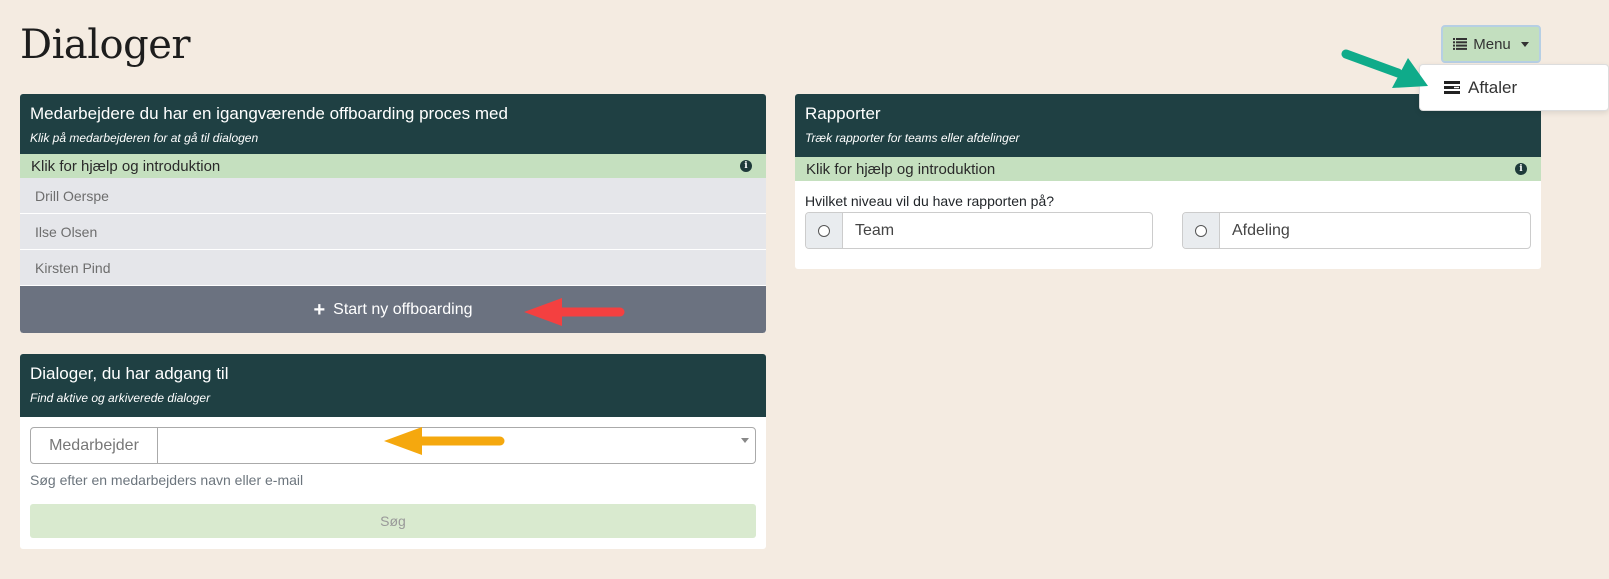 The height and width of the screenshot is (579, 1609). What do you see at coordinates (393, 196) in the screenshot?
I see `employee-list-item: Drill Oerspe` at bounding box center [393, 196].